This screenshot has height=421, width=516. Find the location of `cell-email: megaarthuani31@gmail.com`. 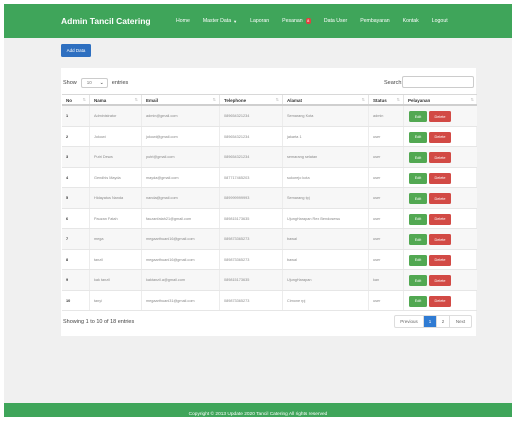

cell-email: megaarthuani31@gmail.com is located at coordinates (181, 300).